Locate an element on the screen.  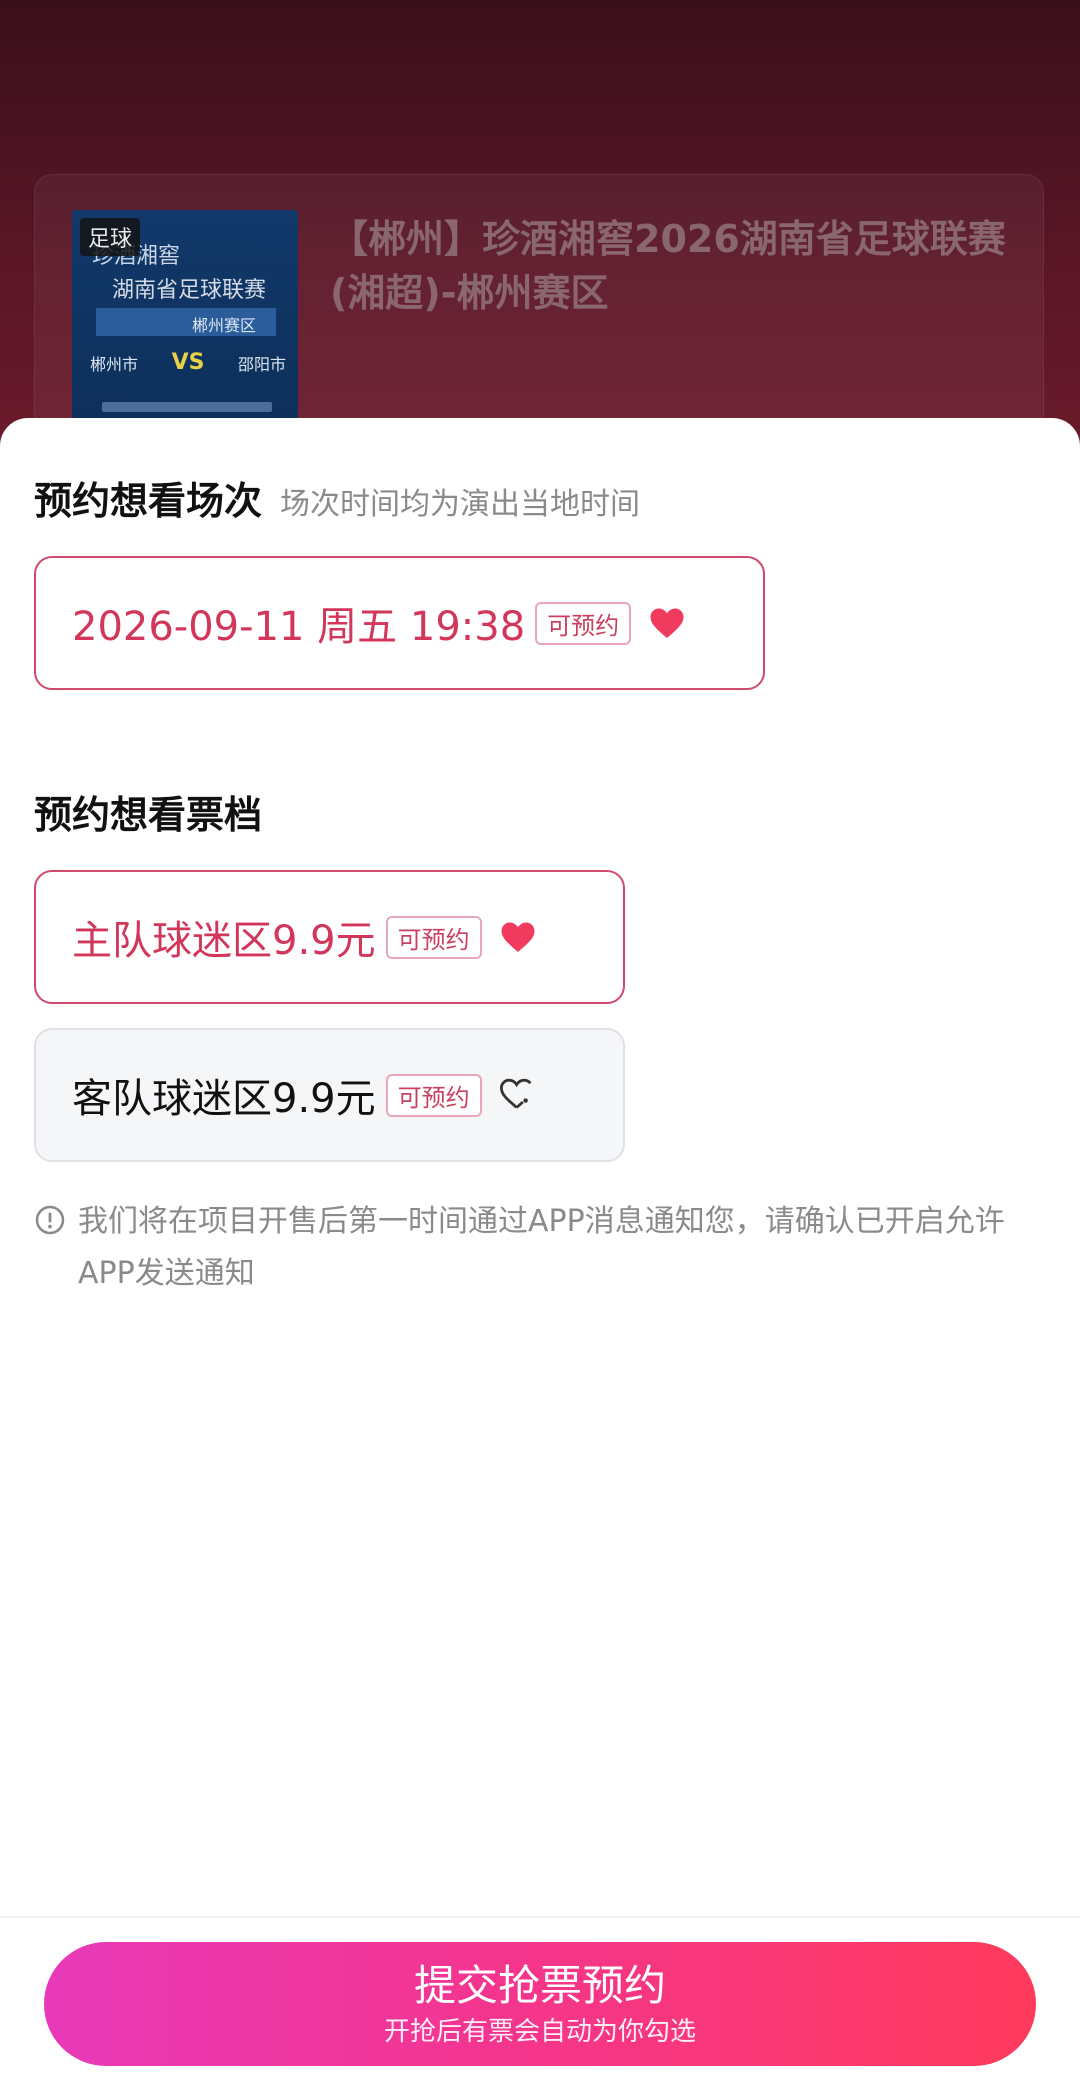
poster-zone: 郴州赛区 is located at coordinates (224, 325).